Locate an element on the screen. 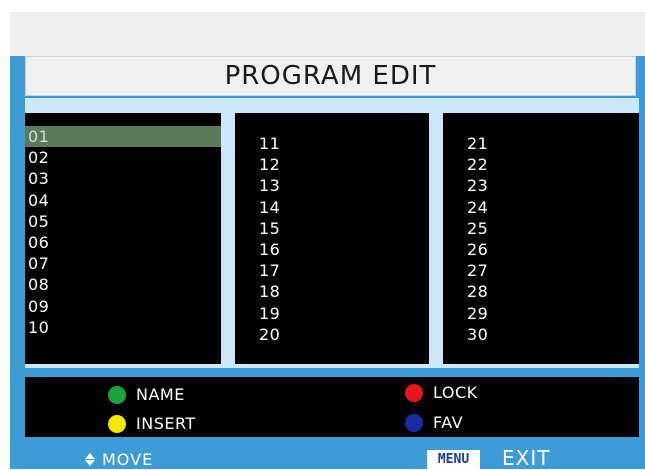 This screenshot has height=470, width=645. channel-item: 15 is located at coordinates (332, 228).